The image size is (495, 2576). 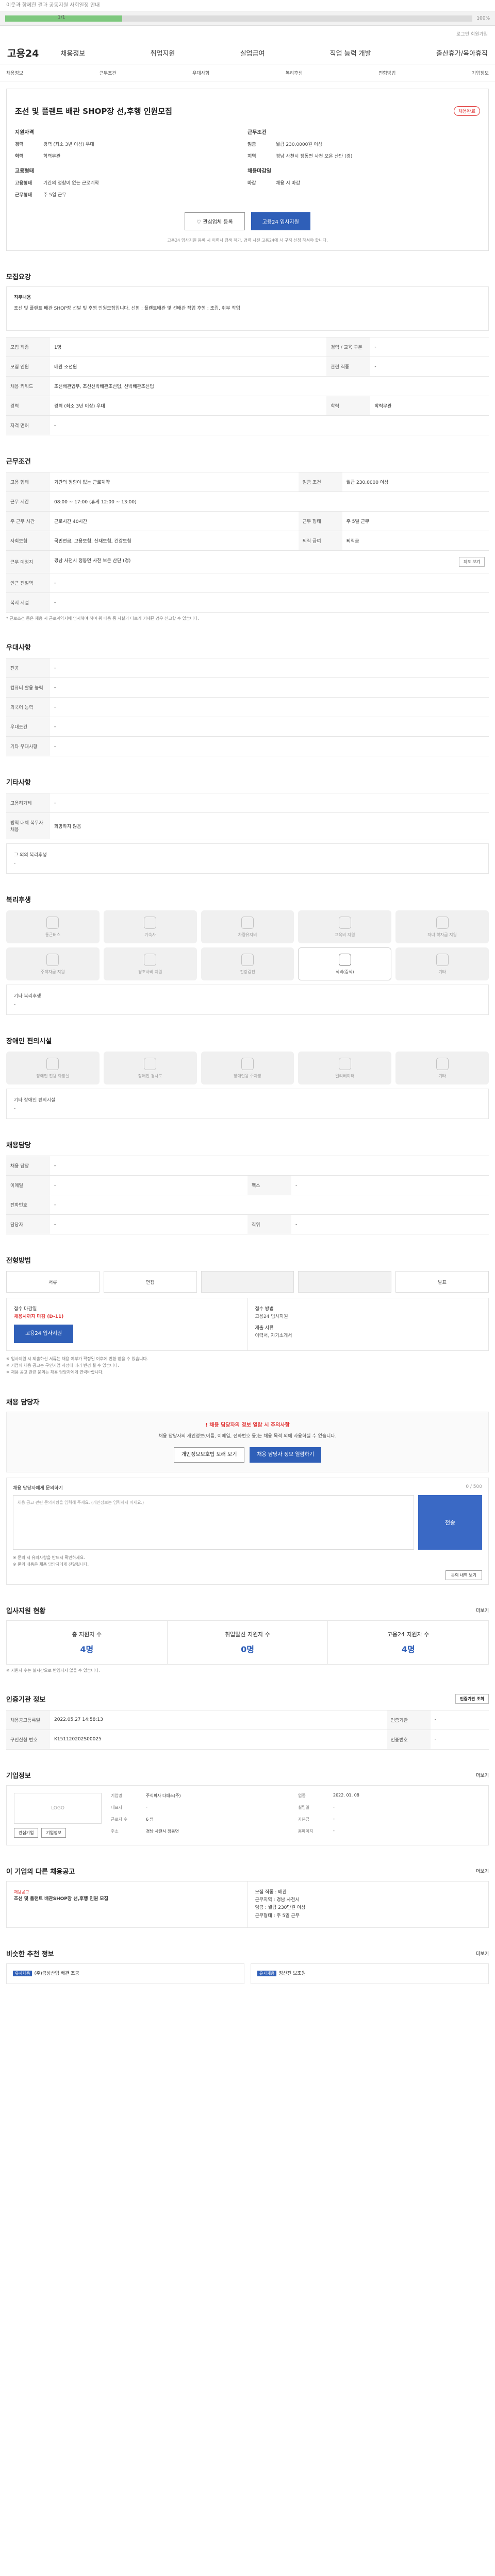 I want to click on tab-item: 채용정보, so click(x=14, y=73).